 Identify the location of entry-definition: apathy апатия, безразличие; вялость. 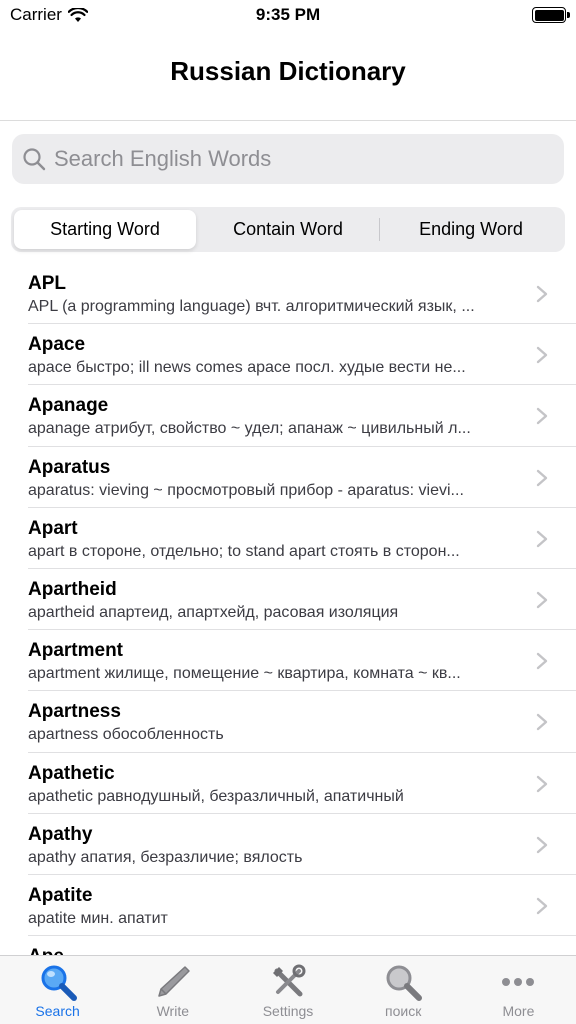
(165, 857).